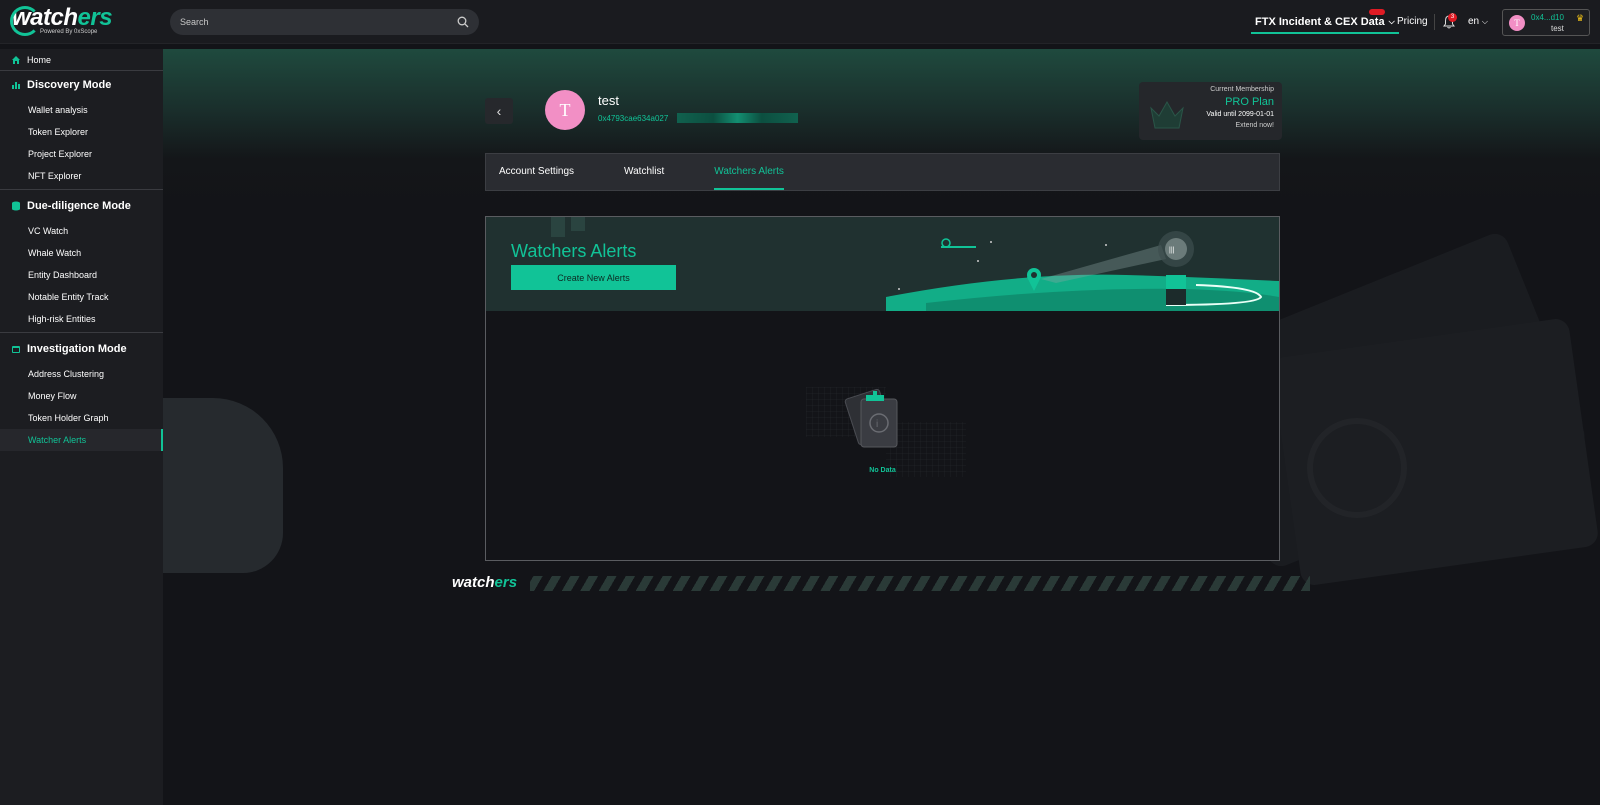  What do you see at coordinates (1357, 468) in the screenshot?
I see `decorative-circle` at bounding box center [1357, 468].